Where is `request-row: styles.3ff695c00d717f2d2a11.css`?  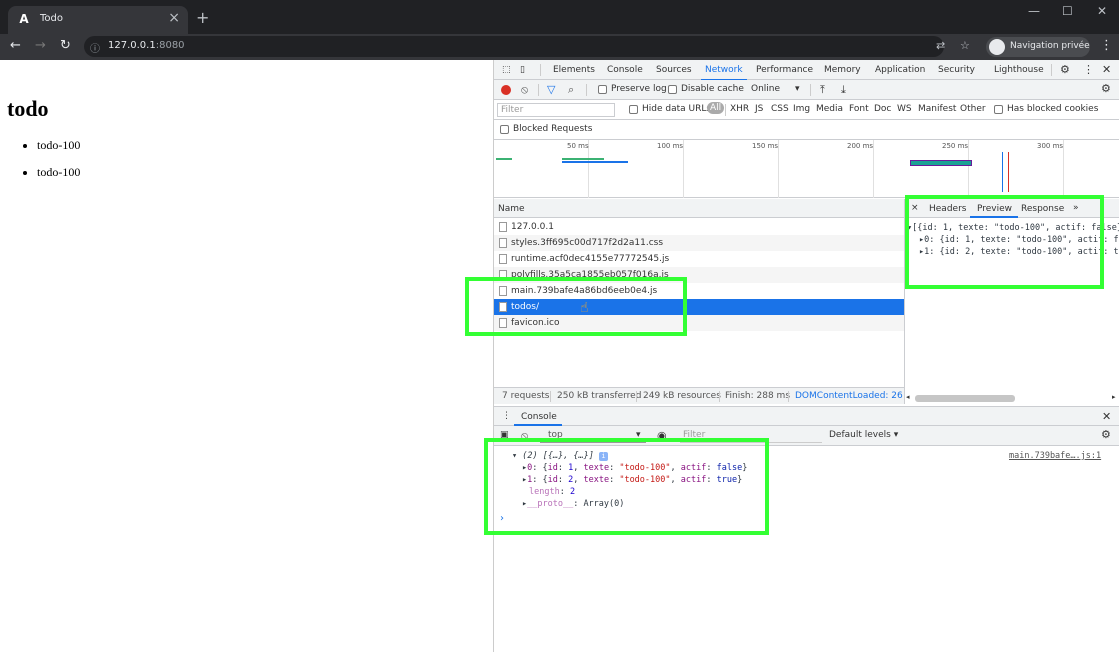 request-row: styles.3ff695c00d717f2d2a11.css is located at coordinates (699, 243).